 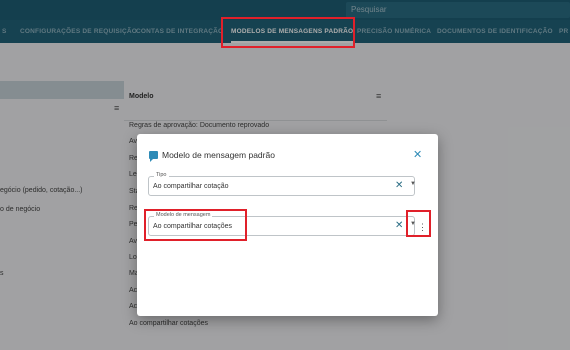 What do you see at coordinates (195, 225) in the screenshot?
I see `highlight-box-model-field` at bounding box center [195, 225].